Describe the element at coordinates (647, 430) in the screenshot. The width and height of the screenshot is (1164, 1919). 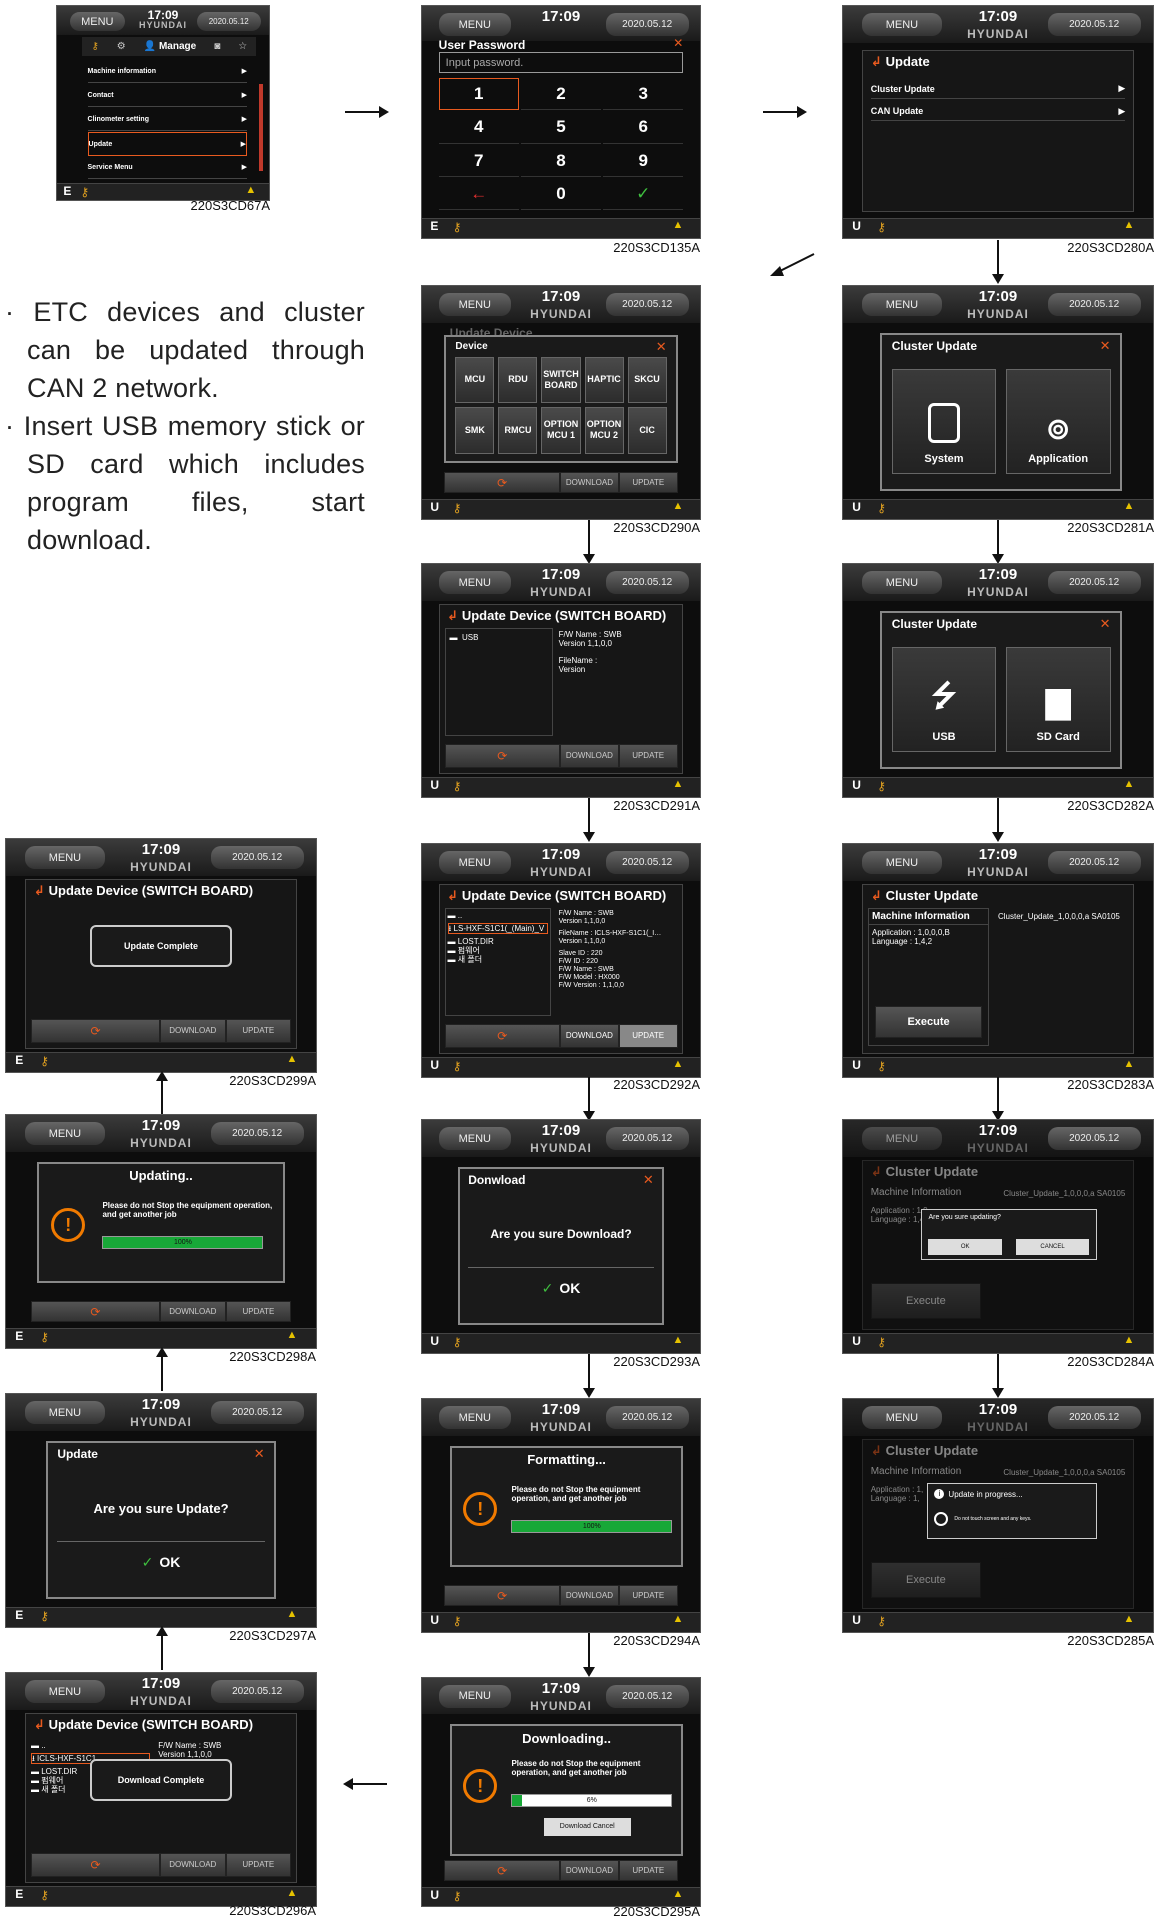
I see `device-cic: CIC` at that location.